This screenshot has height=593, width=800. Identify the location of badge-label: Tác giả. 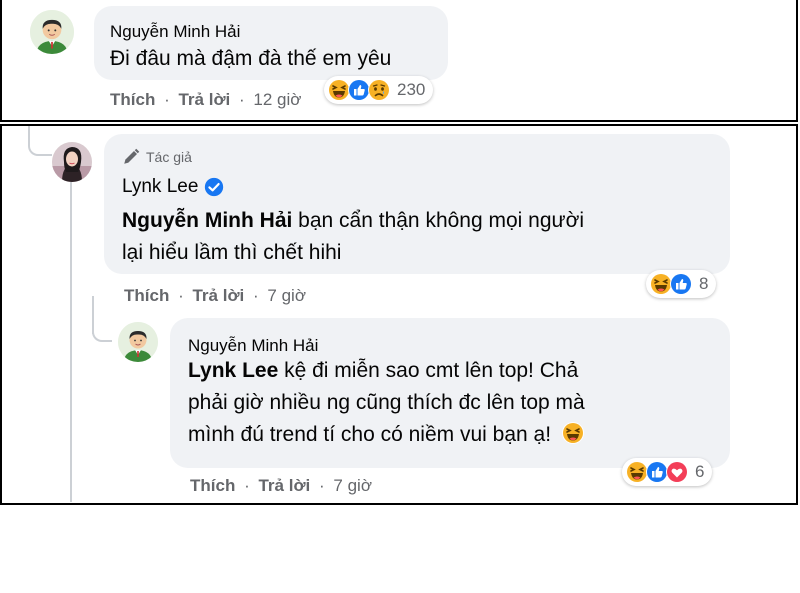
(169, 157).